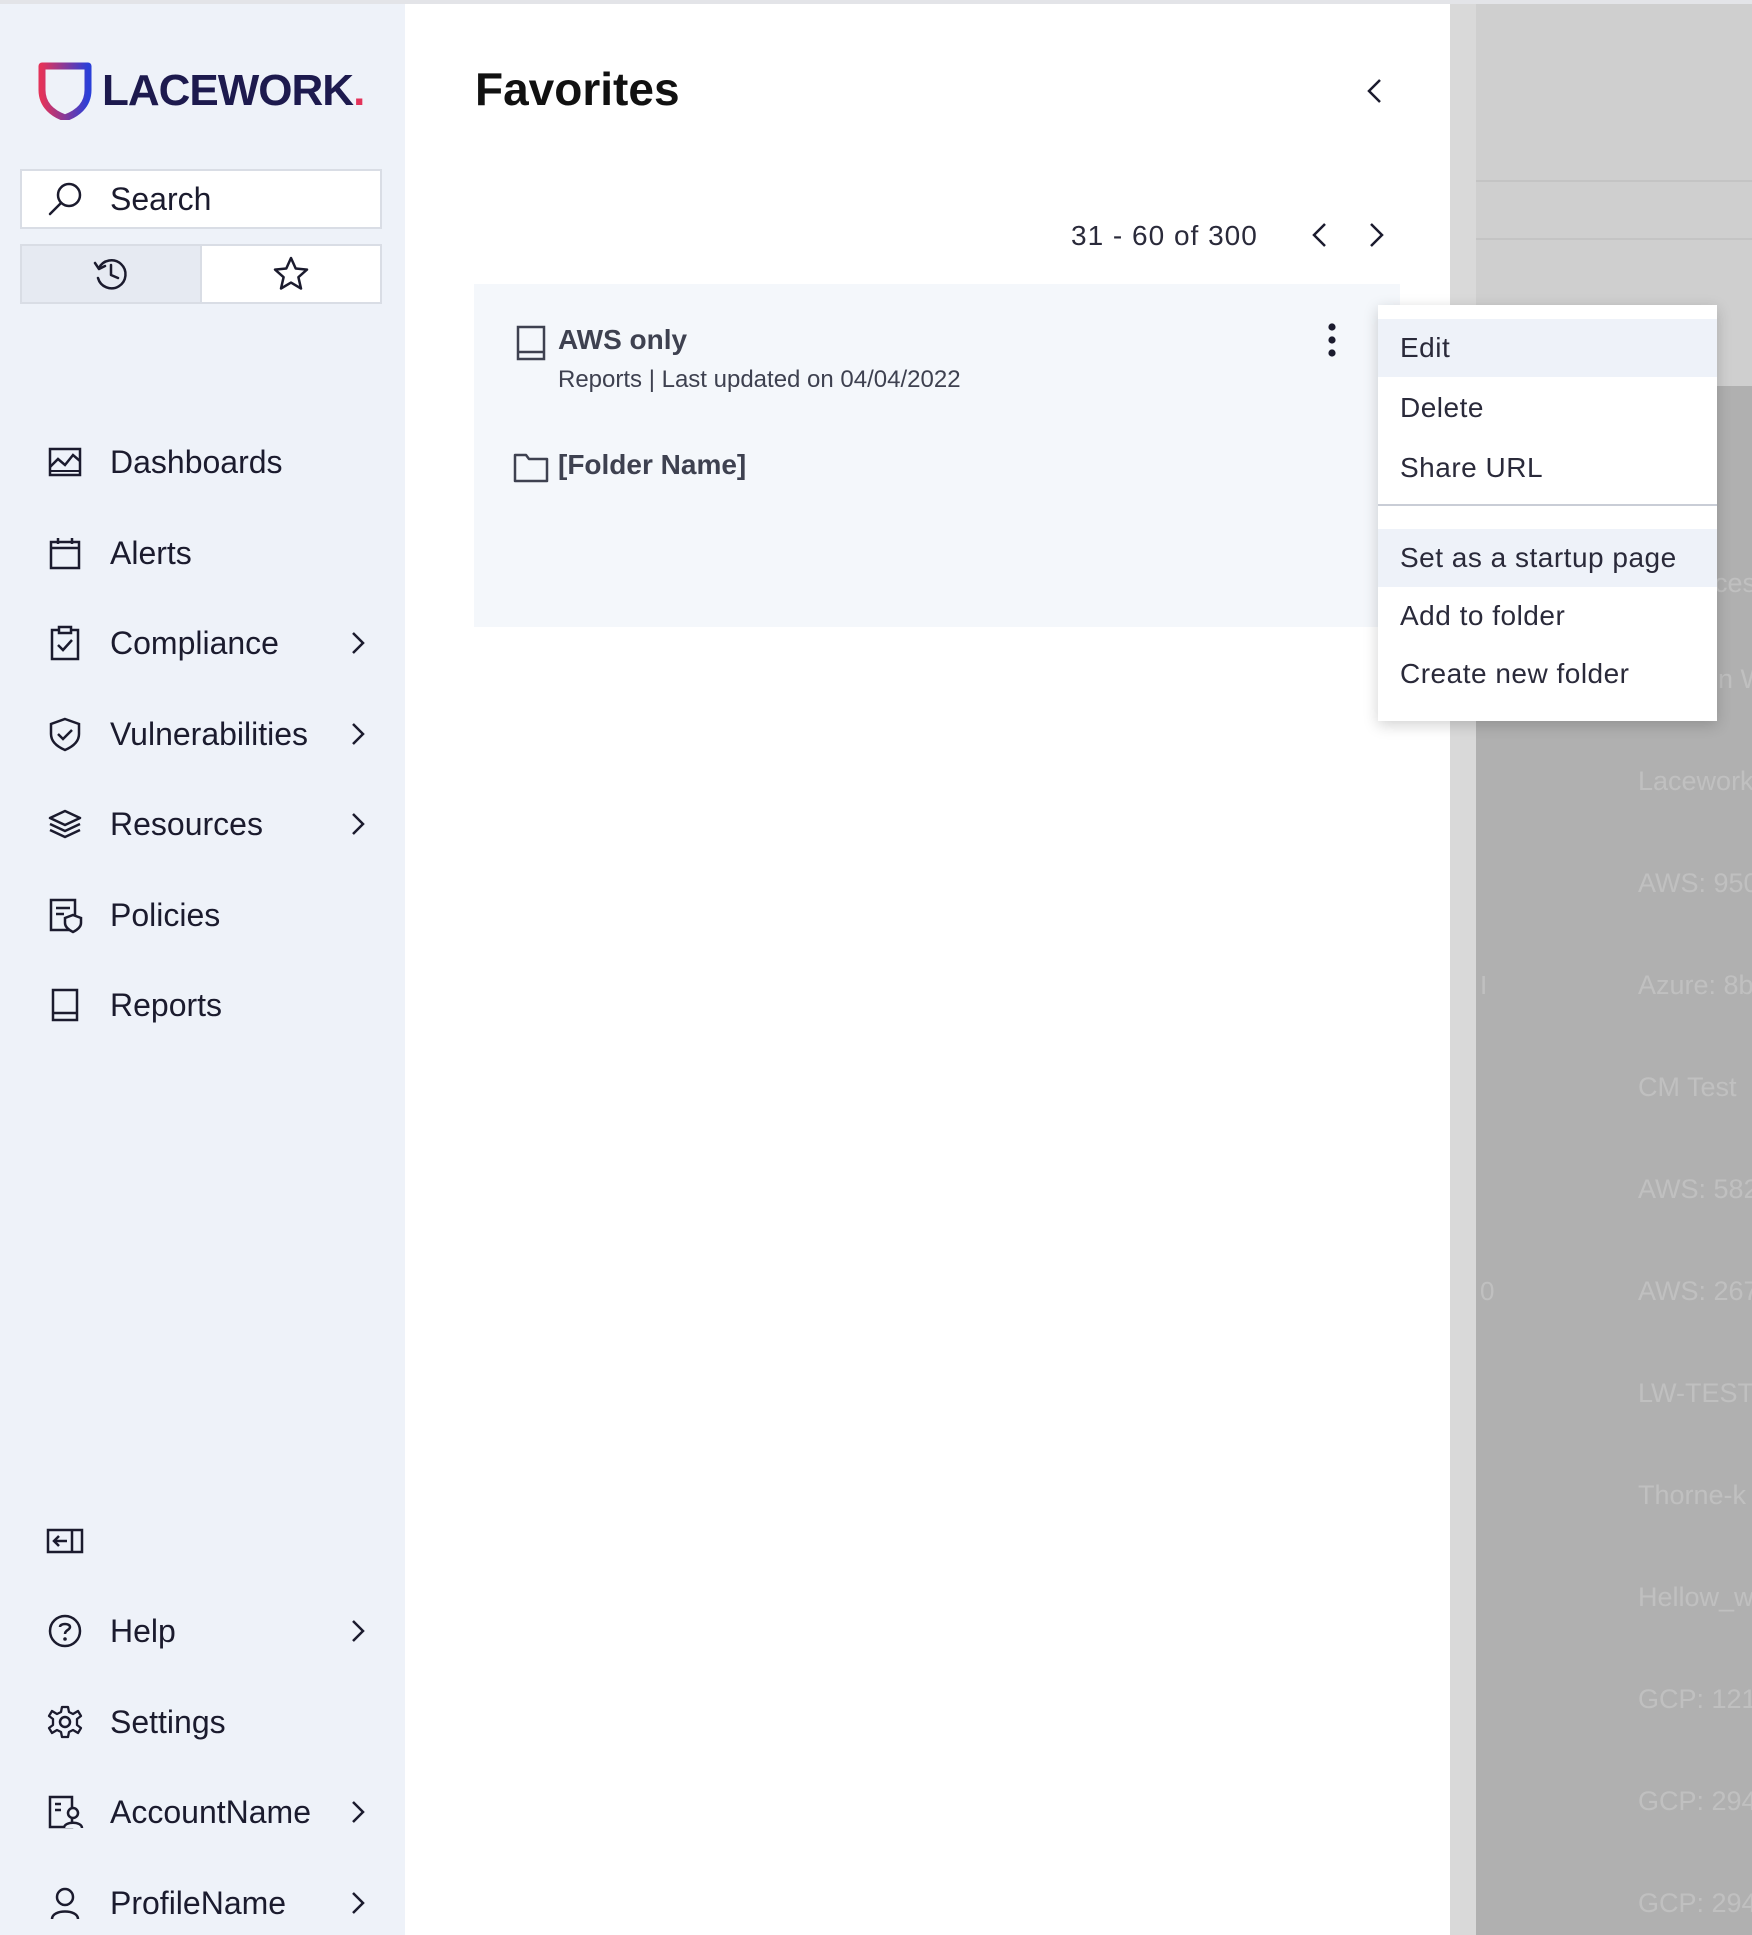 This screenshot has width=1752, height=1935. I want to click on recent-favorites-toggle, so click(201, 274).